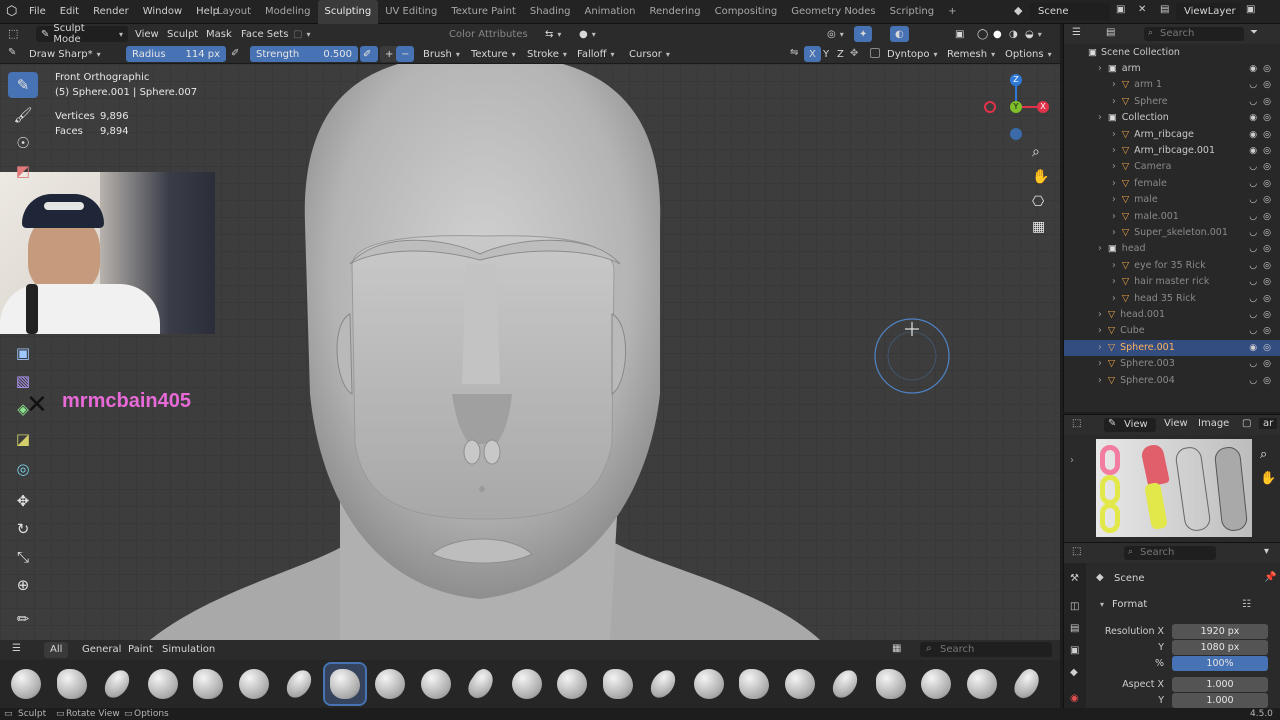 The width and height of the screenshot is (1280, 720). What do you see at coordinates (986, 649) in the screenshot?
I see `shelf-search-input: Search` at bounding box center [986, 649].